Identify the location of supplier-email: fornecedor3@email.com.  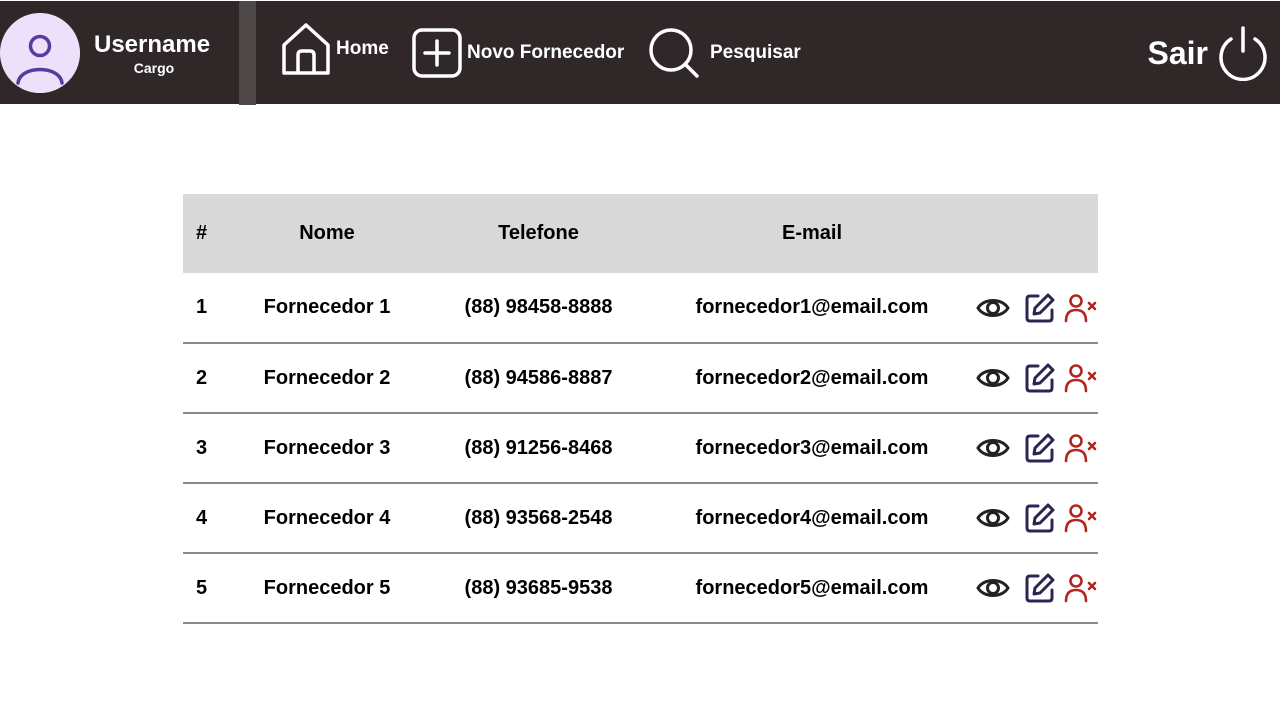
(812, 447).